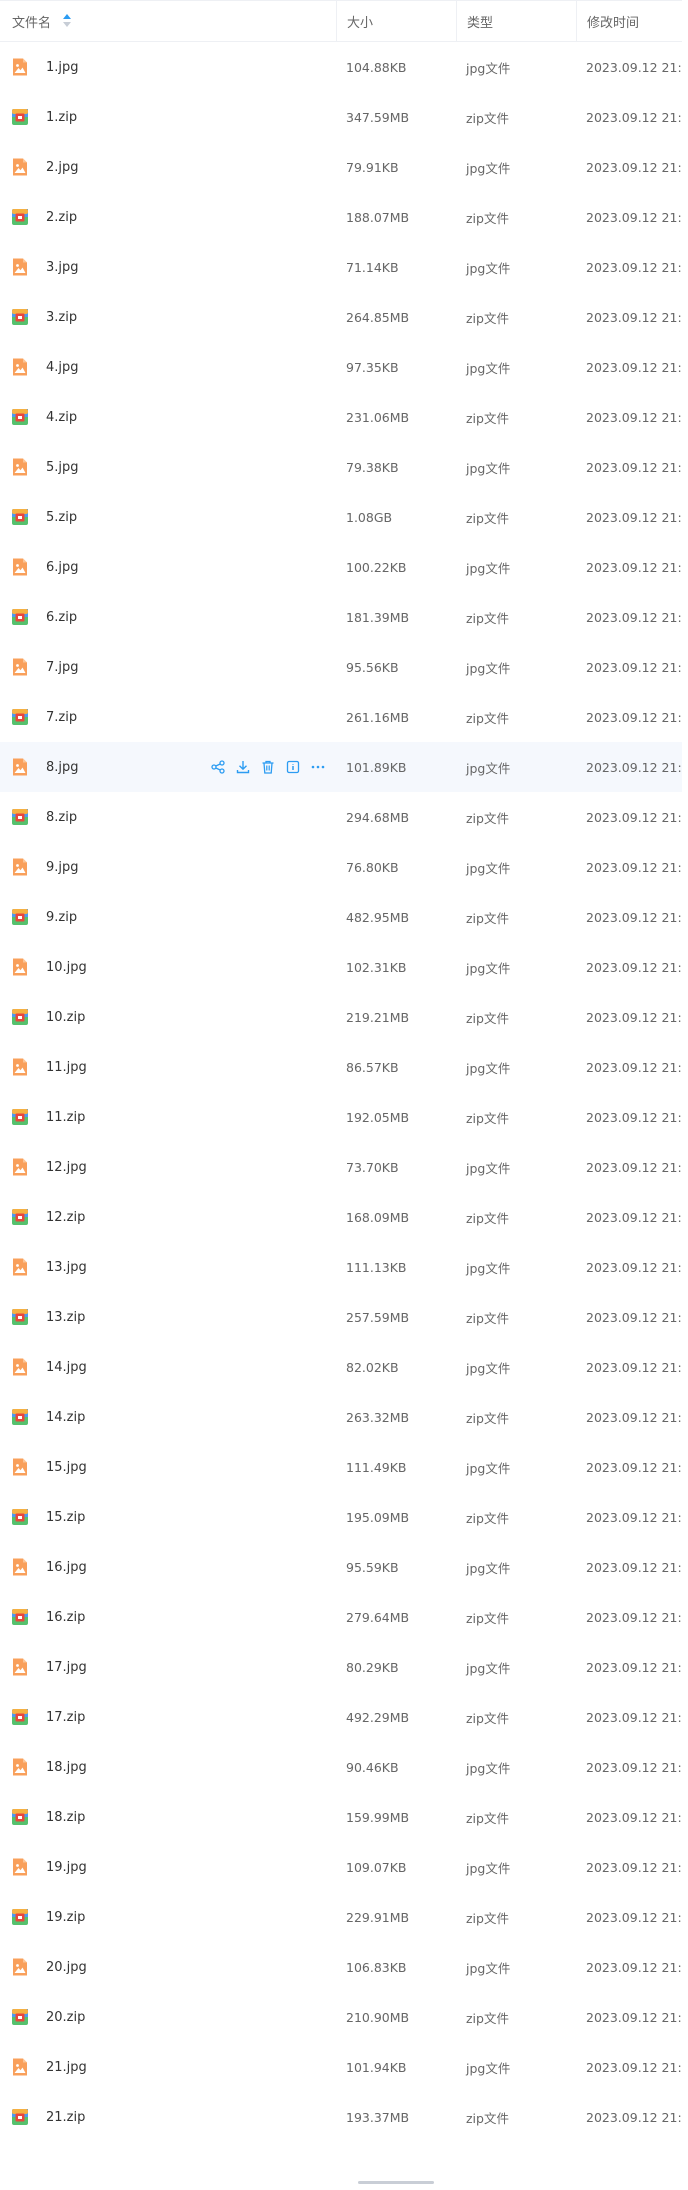  I want to click on header-size-column: 大小, so click(396, 21).